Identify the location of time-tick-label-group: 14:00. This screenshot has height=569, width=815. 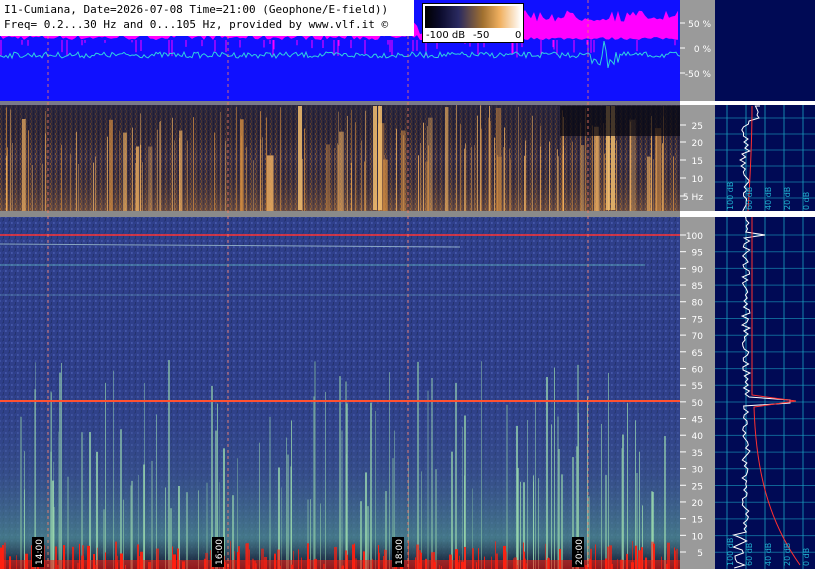
(38, 552).